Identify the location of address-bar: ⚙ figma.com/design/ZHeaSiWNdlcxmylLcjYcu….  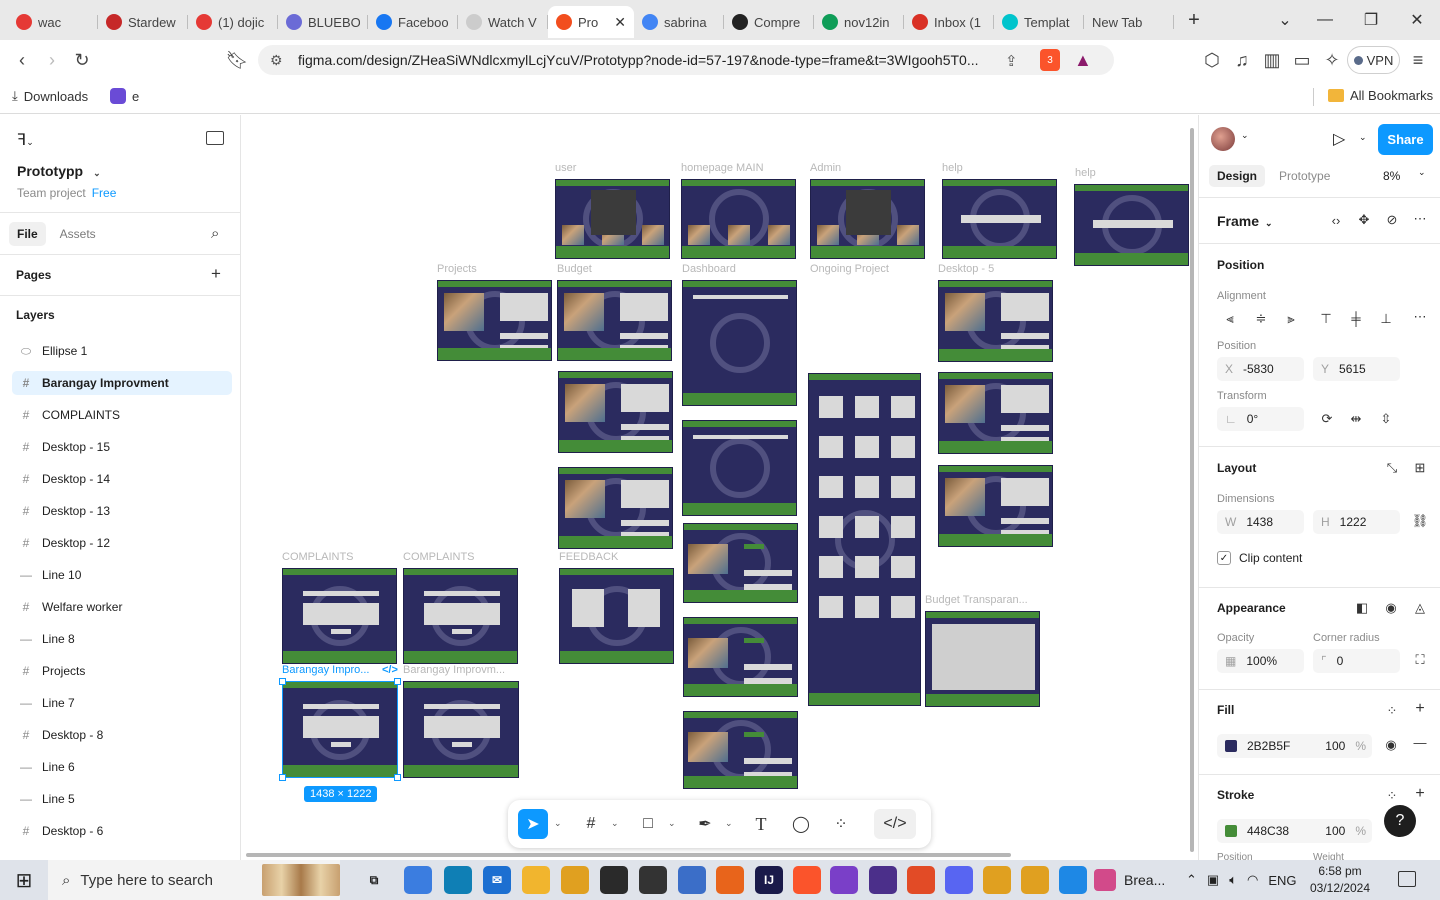
(686, 60).